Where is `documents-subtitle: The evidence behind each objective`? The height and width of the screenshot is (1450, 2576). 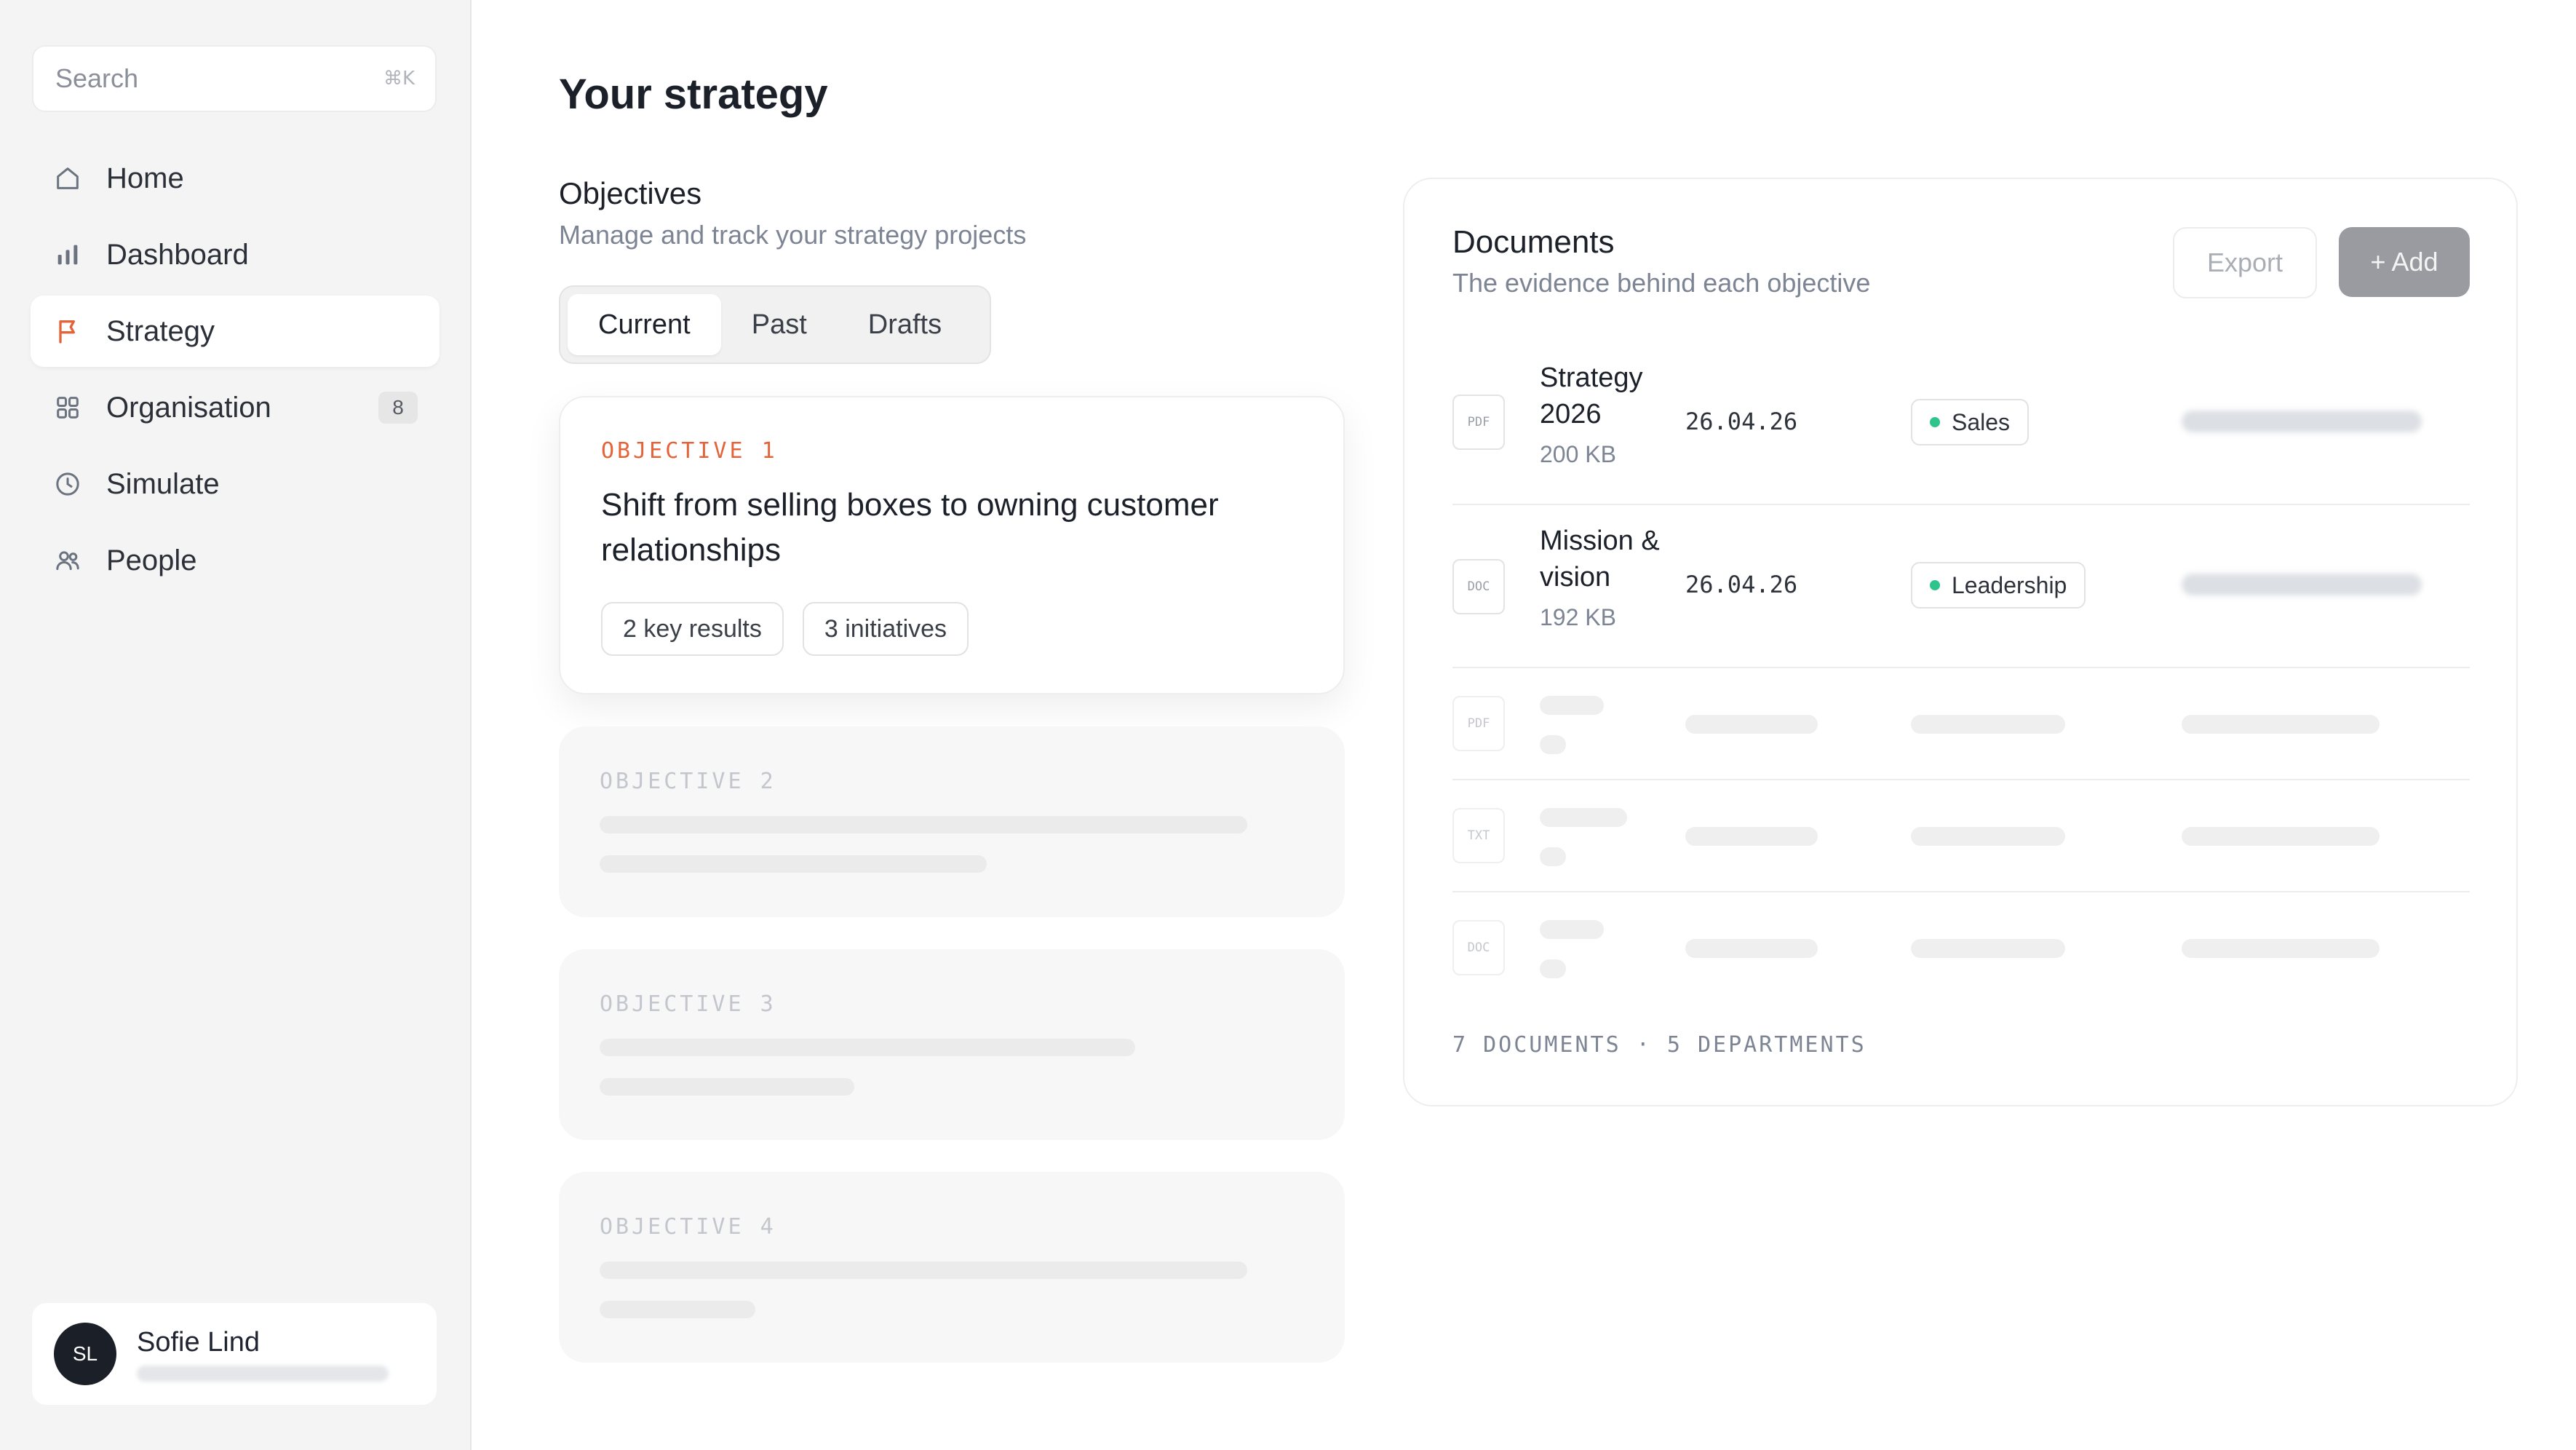
documents-subtitle: The evidence behind each objective is located at coordinates (1661, 283).